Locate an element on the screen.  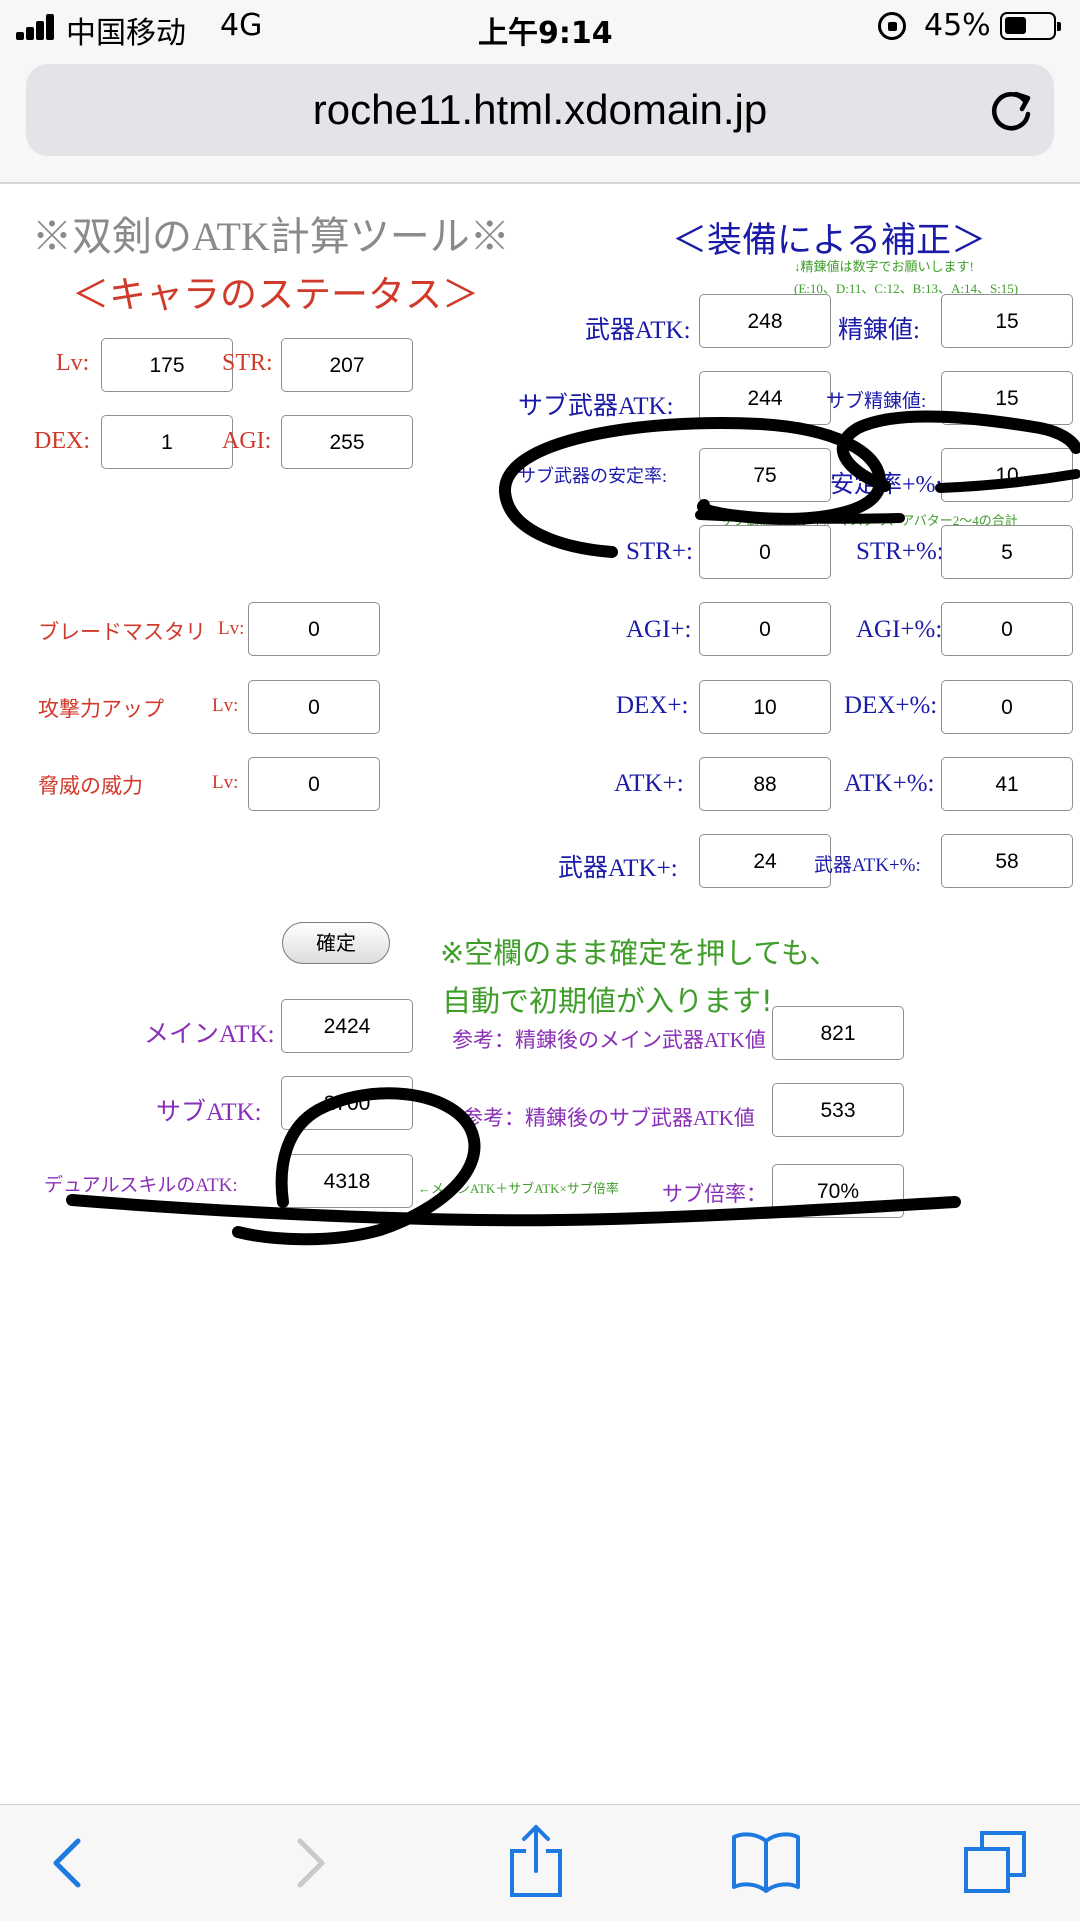
sub-weapon-atk-input: 244 is located at coordinates (765, 398).